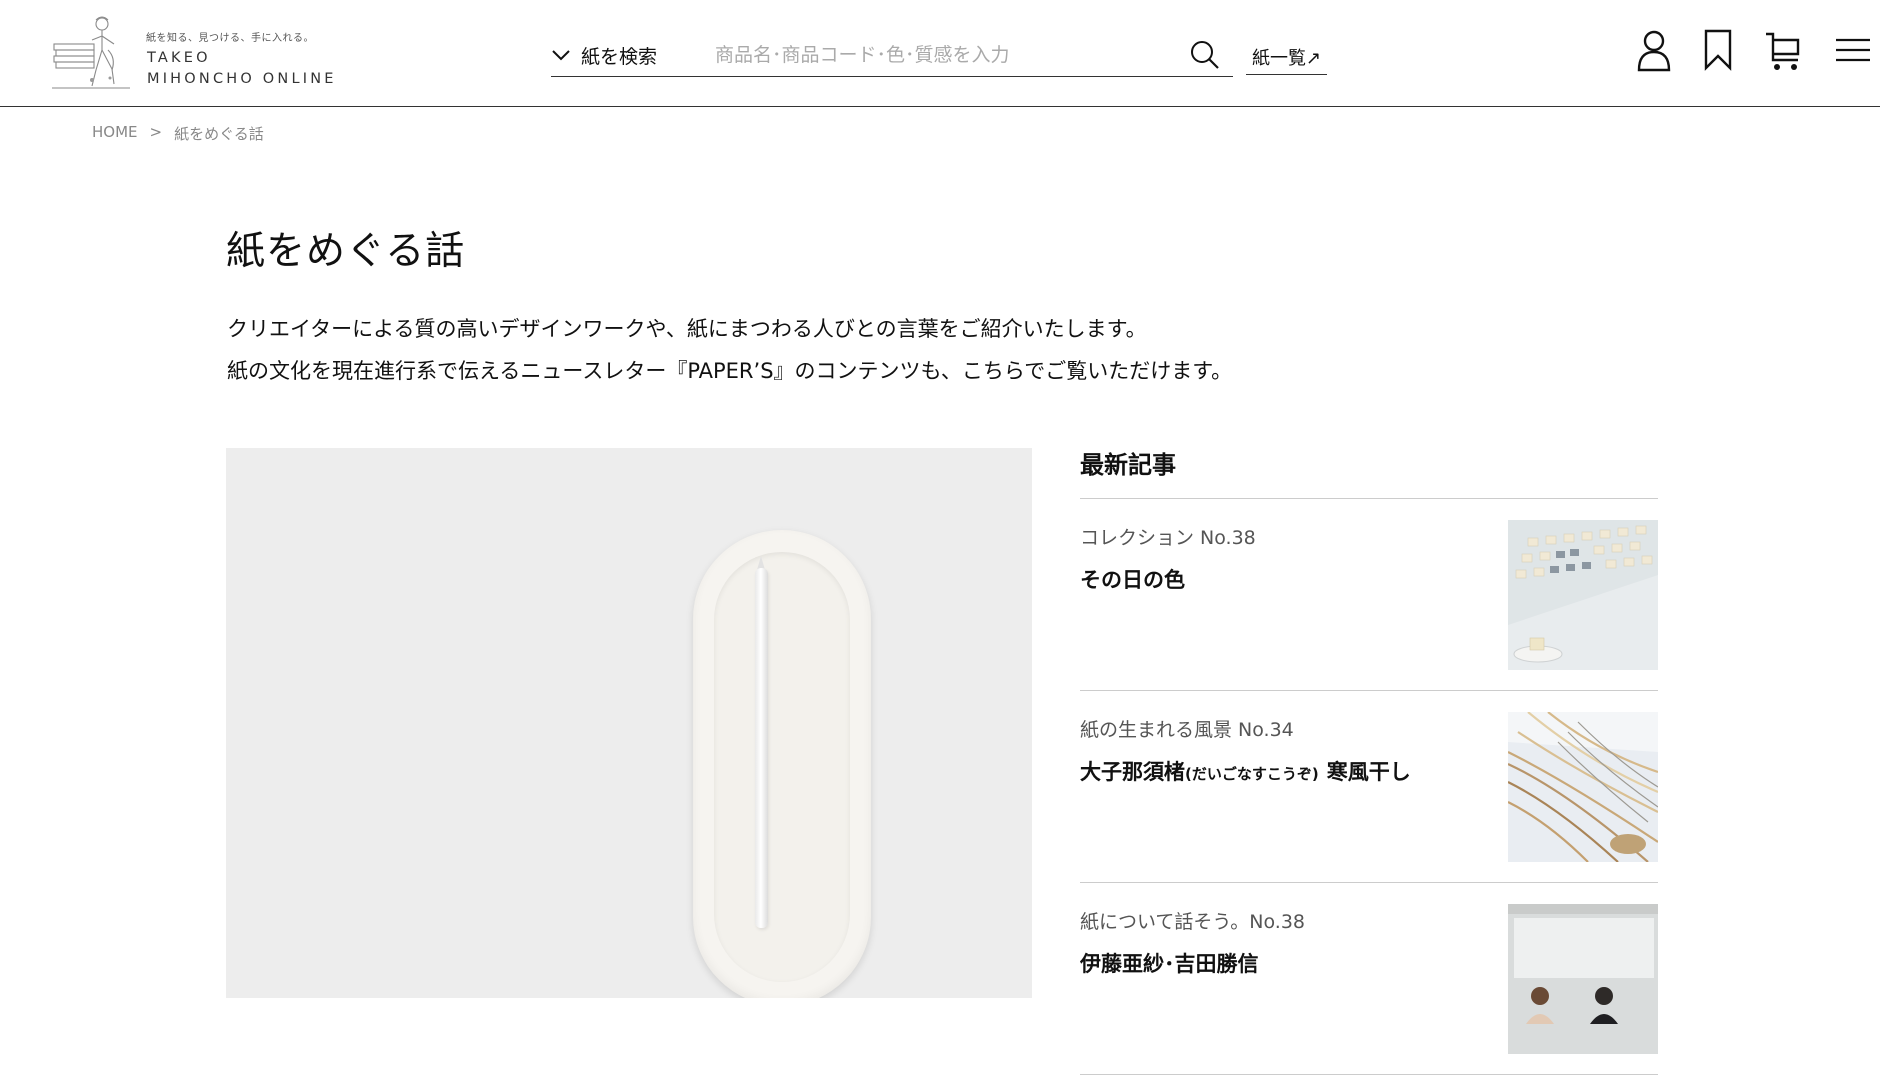 This screenshot has width=1880, height=1075. What do you see at coordinates (1169, 964) in the screenshot?
I see `article-title: 伊藤亜紗･吉田勝信` at bounding box center [1169, 964].